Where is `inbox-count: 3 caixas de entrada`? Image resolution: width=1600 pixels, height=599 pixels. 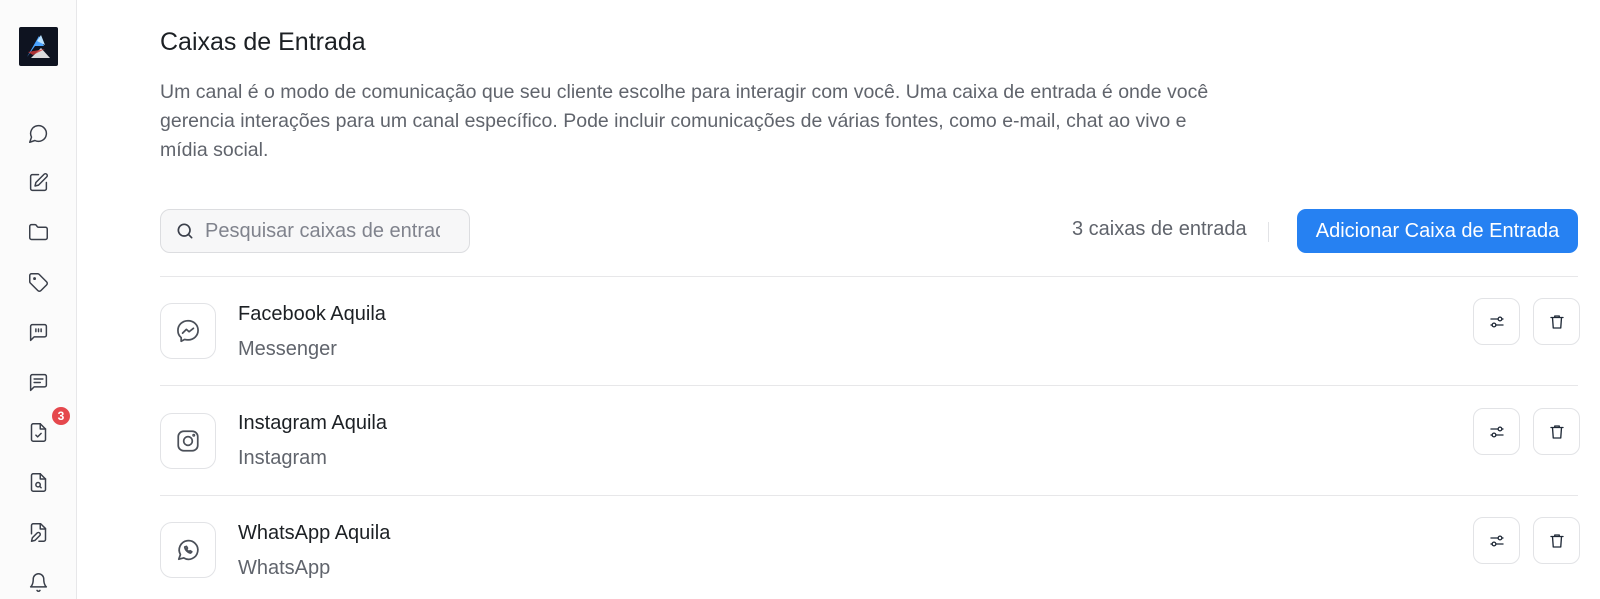
inbox-count: 3 caixas de entrada is located at coordinates (1159, 229).